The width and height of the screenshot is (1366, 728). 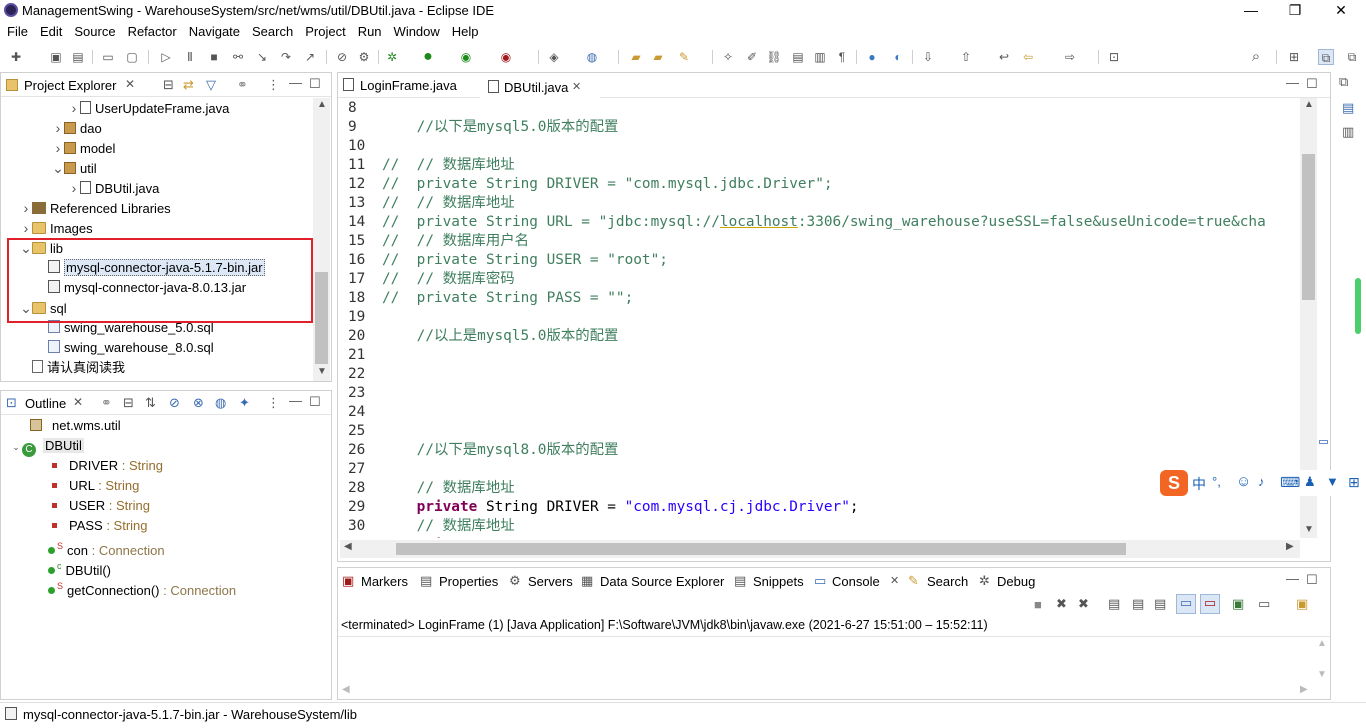 I want to click on new-icon: ✚, so click(x=16, y=57).